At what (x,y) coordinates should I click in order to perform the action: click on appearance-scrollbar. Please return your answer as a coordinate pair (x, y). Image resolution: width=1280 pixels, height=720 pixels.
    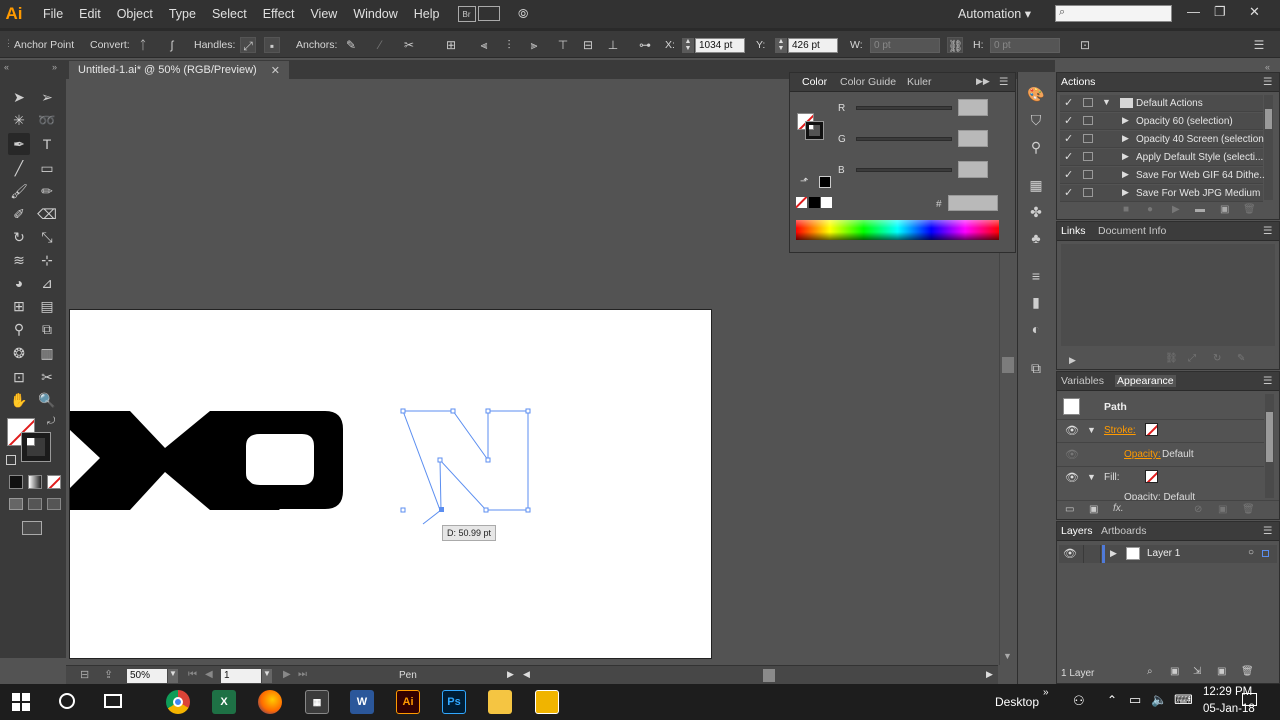
    Looking at the image, I should click on (1269, 446).